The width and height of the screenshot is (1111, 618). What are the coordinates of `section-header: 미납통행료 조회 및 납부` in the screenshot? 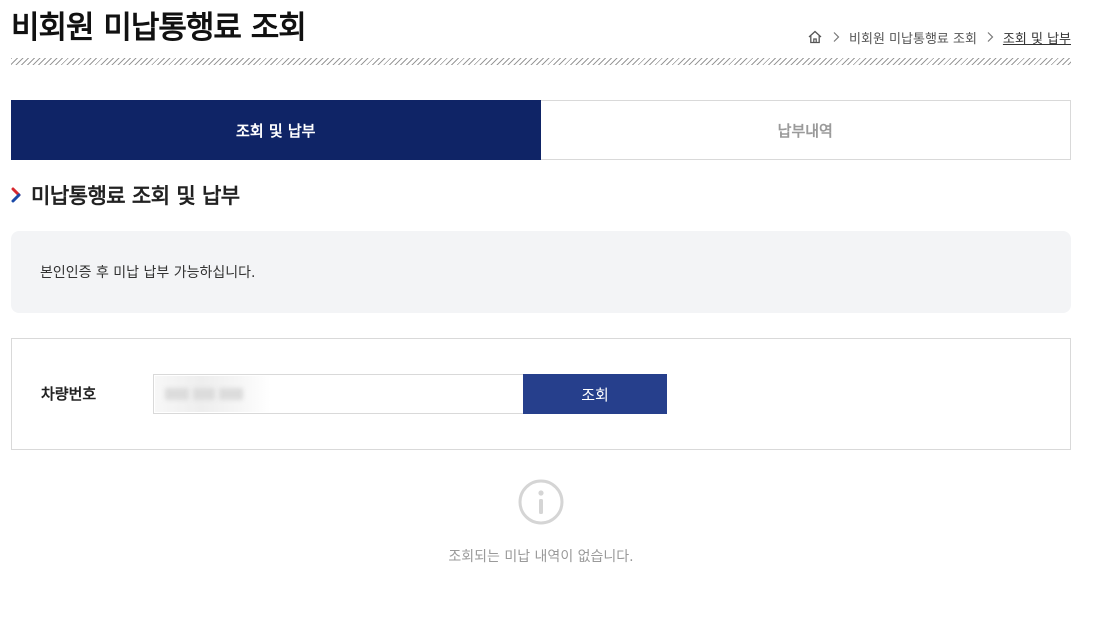 It's located at (125, 195).